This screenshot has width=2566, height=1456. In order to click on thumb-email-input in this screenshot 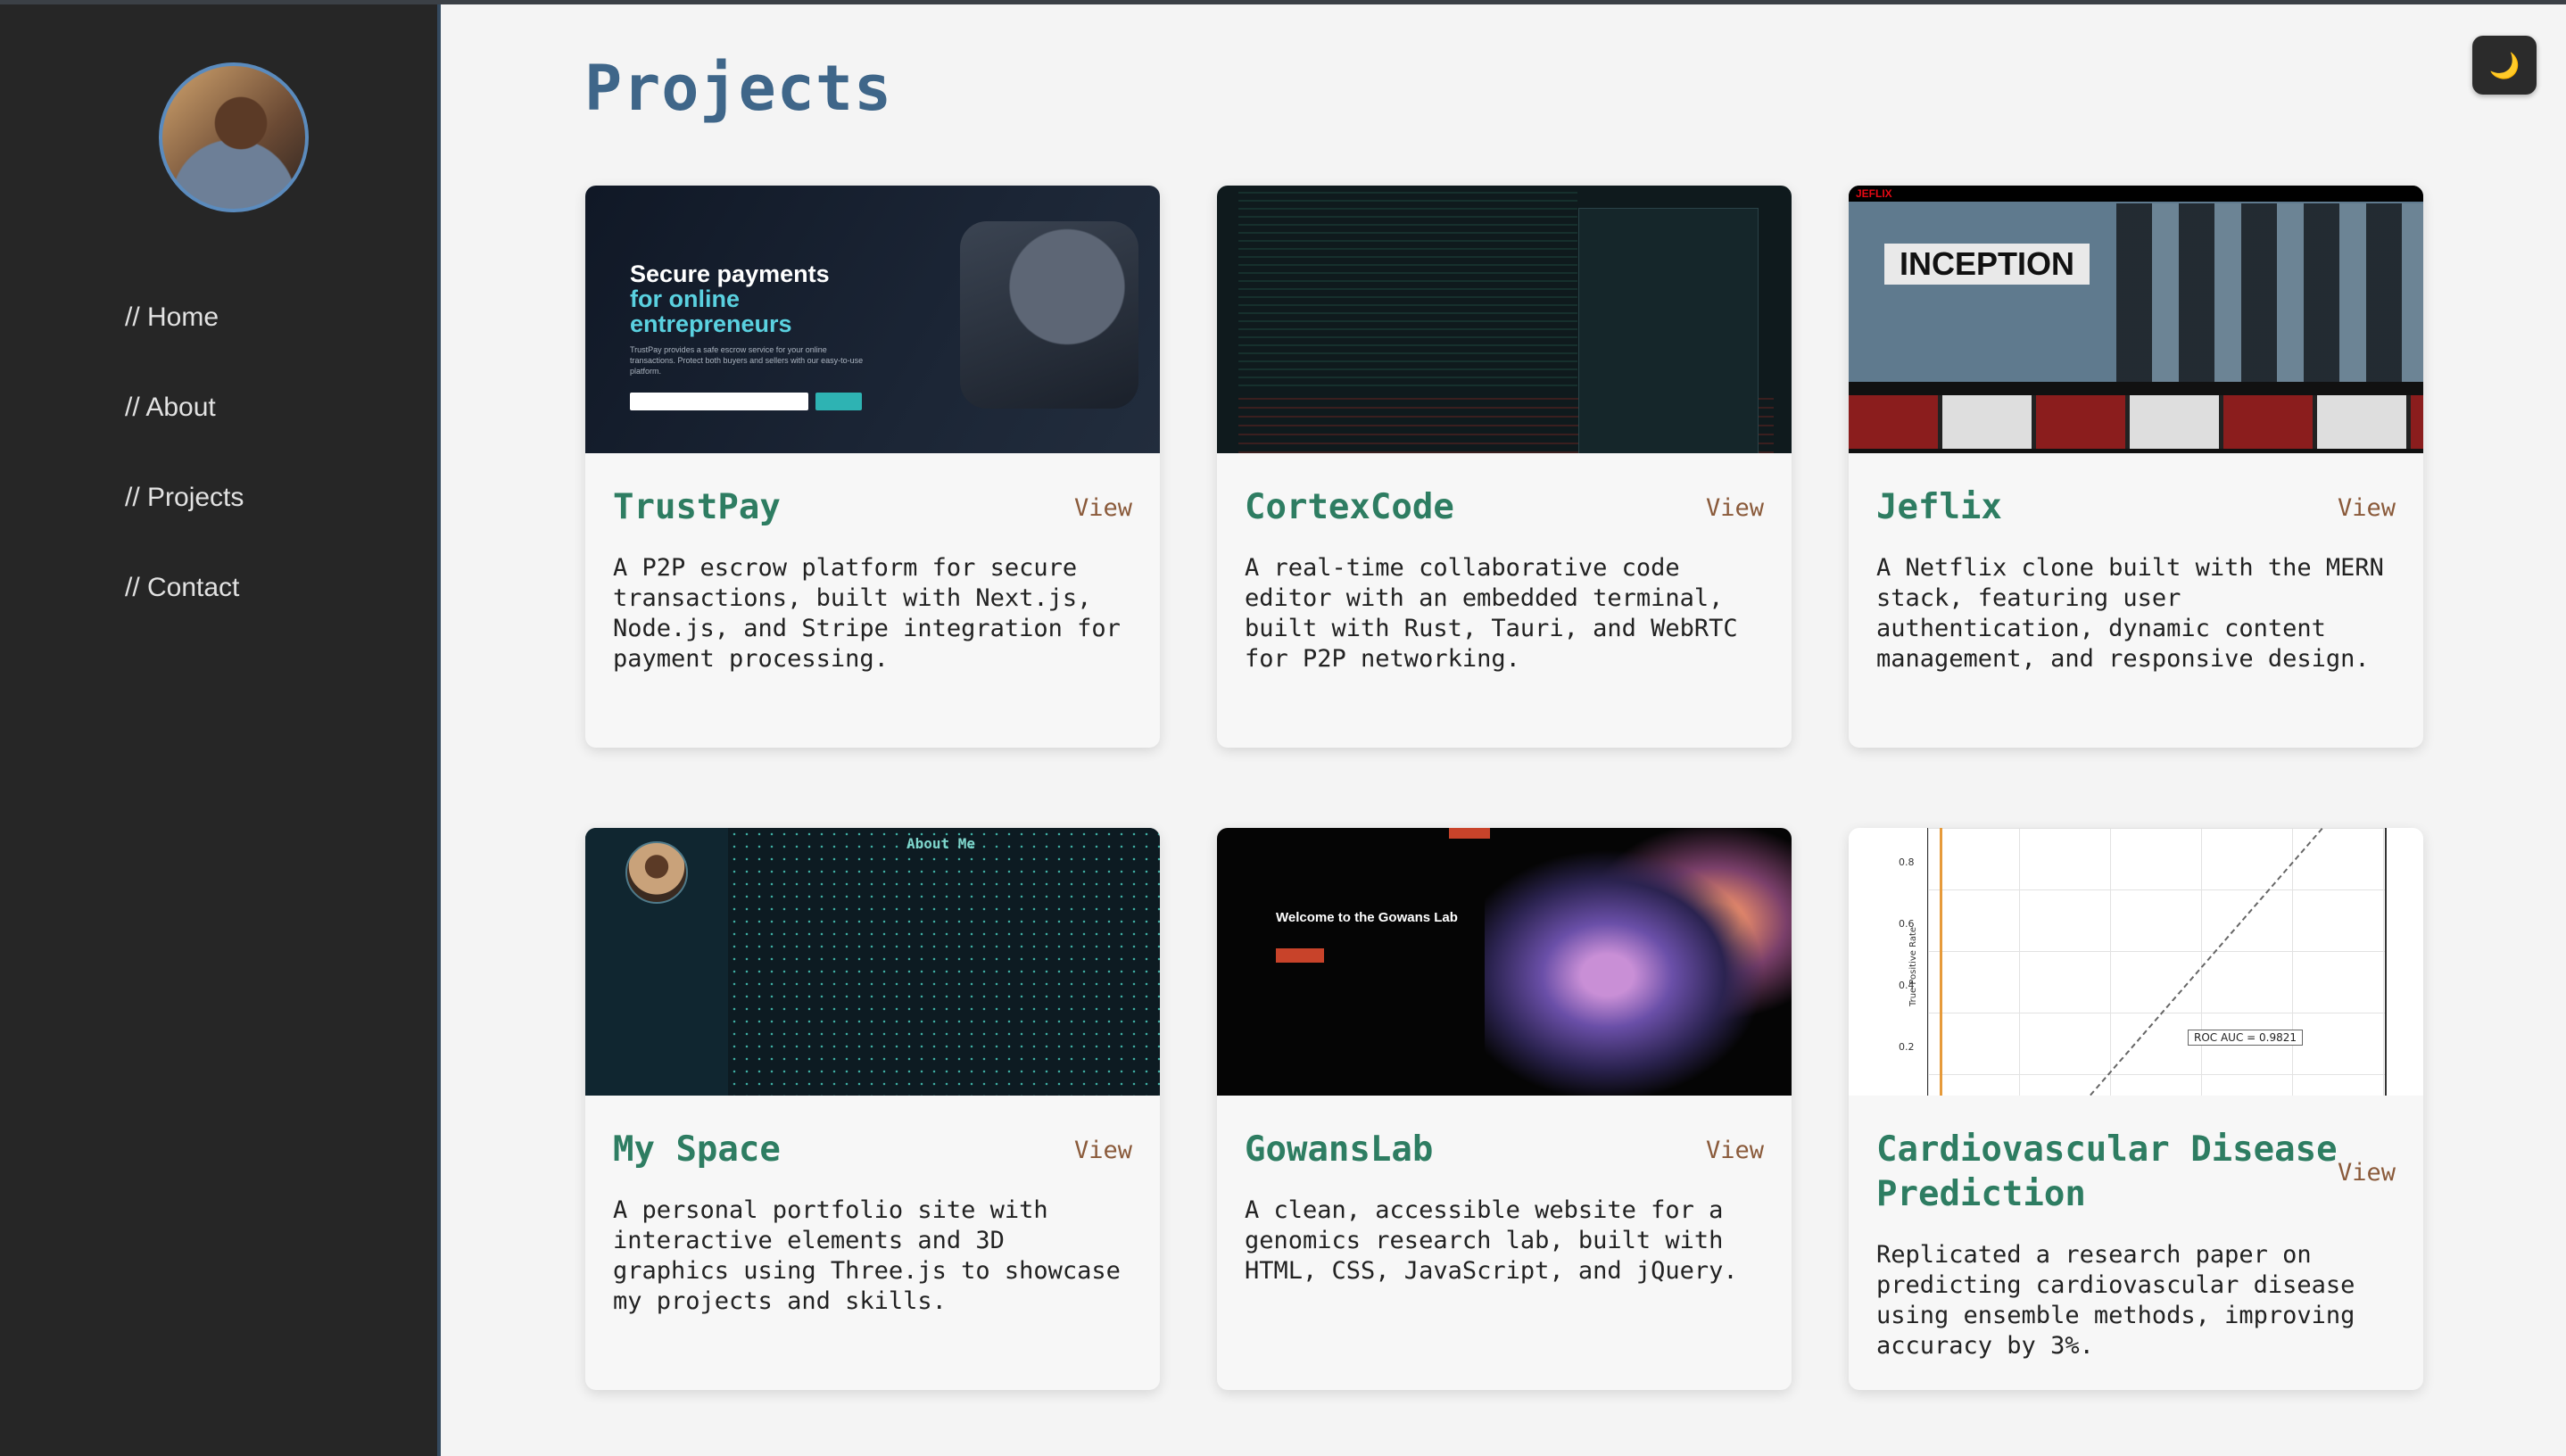, I will do `click(719, 402)`.